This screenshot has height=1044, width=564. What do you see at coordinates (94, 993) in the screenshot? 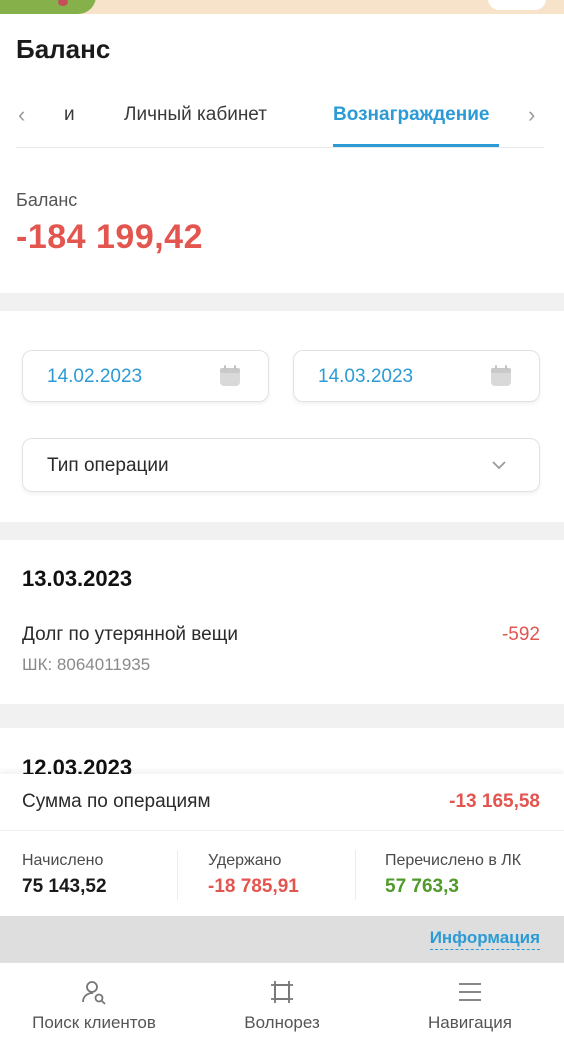
I see `user-search-icon` at bounding box center [94, 993].